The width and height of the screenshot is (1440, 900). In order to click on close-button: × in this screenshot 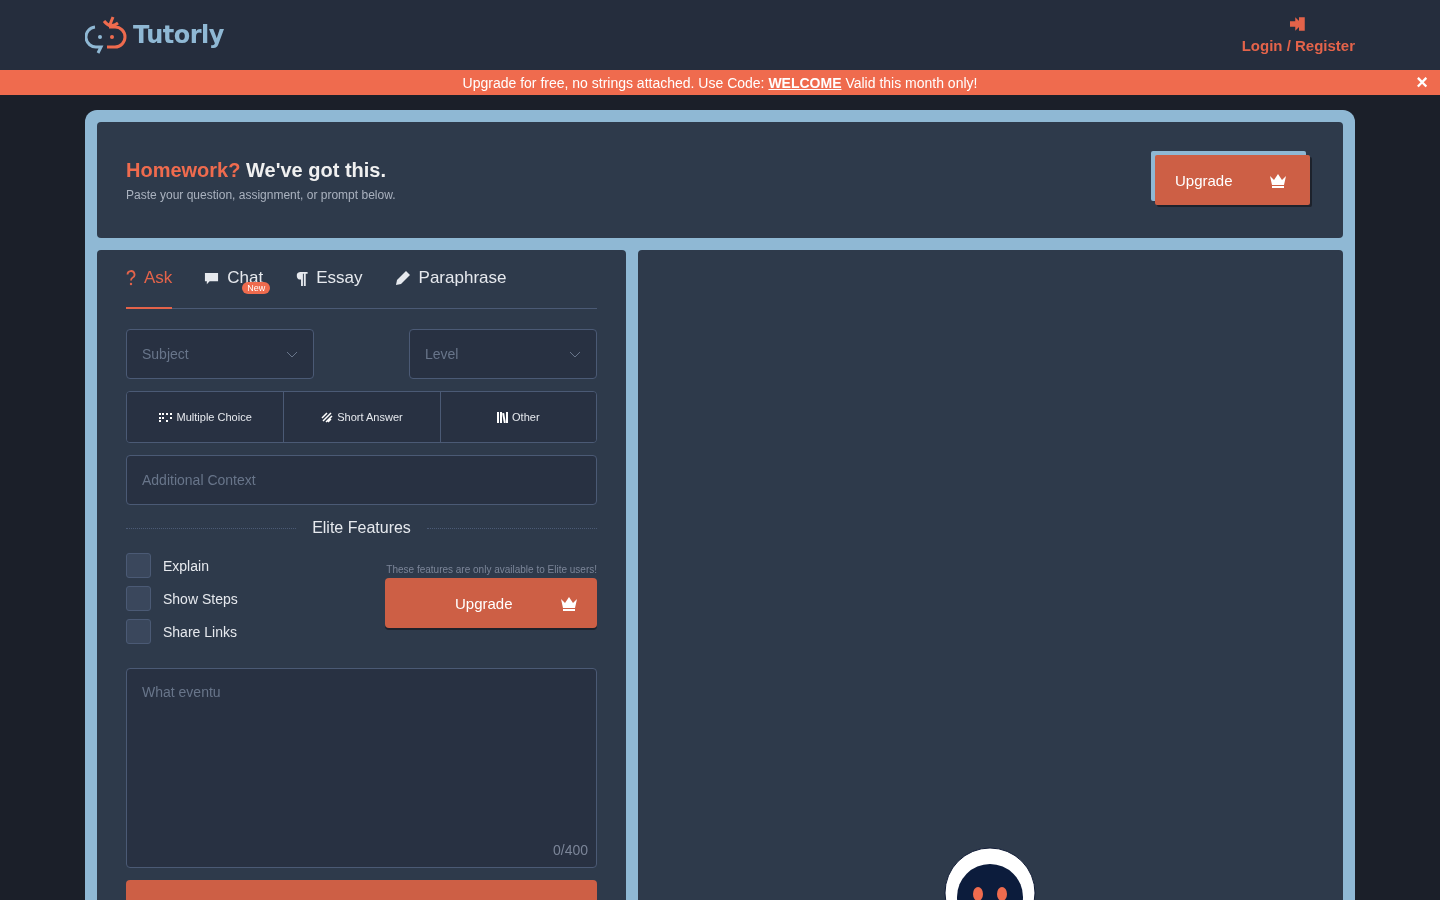, I will do `click(1422, 82)`.